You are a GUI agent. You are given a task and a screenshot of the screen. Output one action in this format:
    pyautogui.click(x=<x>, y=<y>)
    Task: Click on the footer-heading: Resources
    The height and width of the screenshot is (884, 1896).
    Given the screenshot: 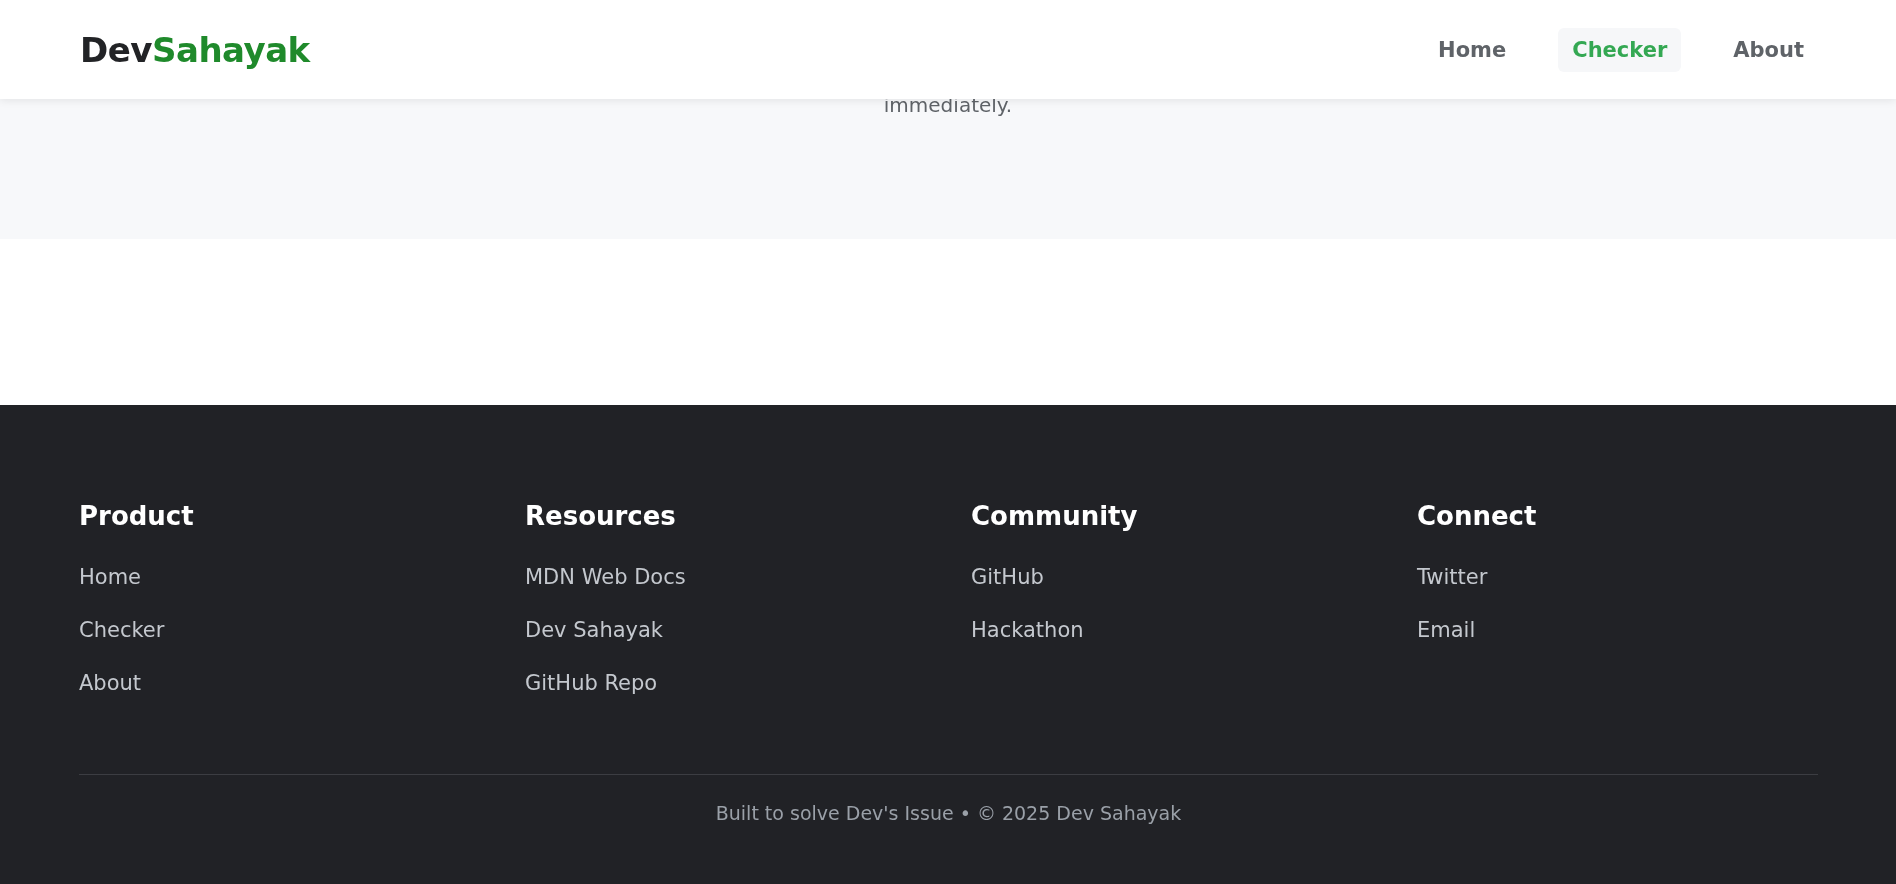 What is the action you would take?
    pyautogui.click(x=600, y=516)
    